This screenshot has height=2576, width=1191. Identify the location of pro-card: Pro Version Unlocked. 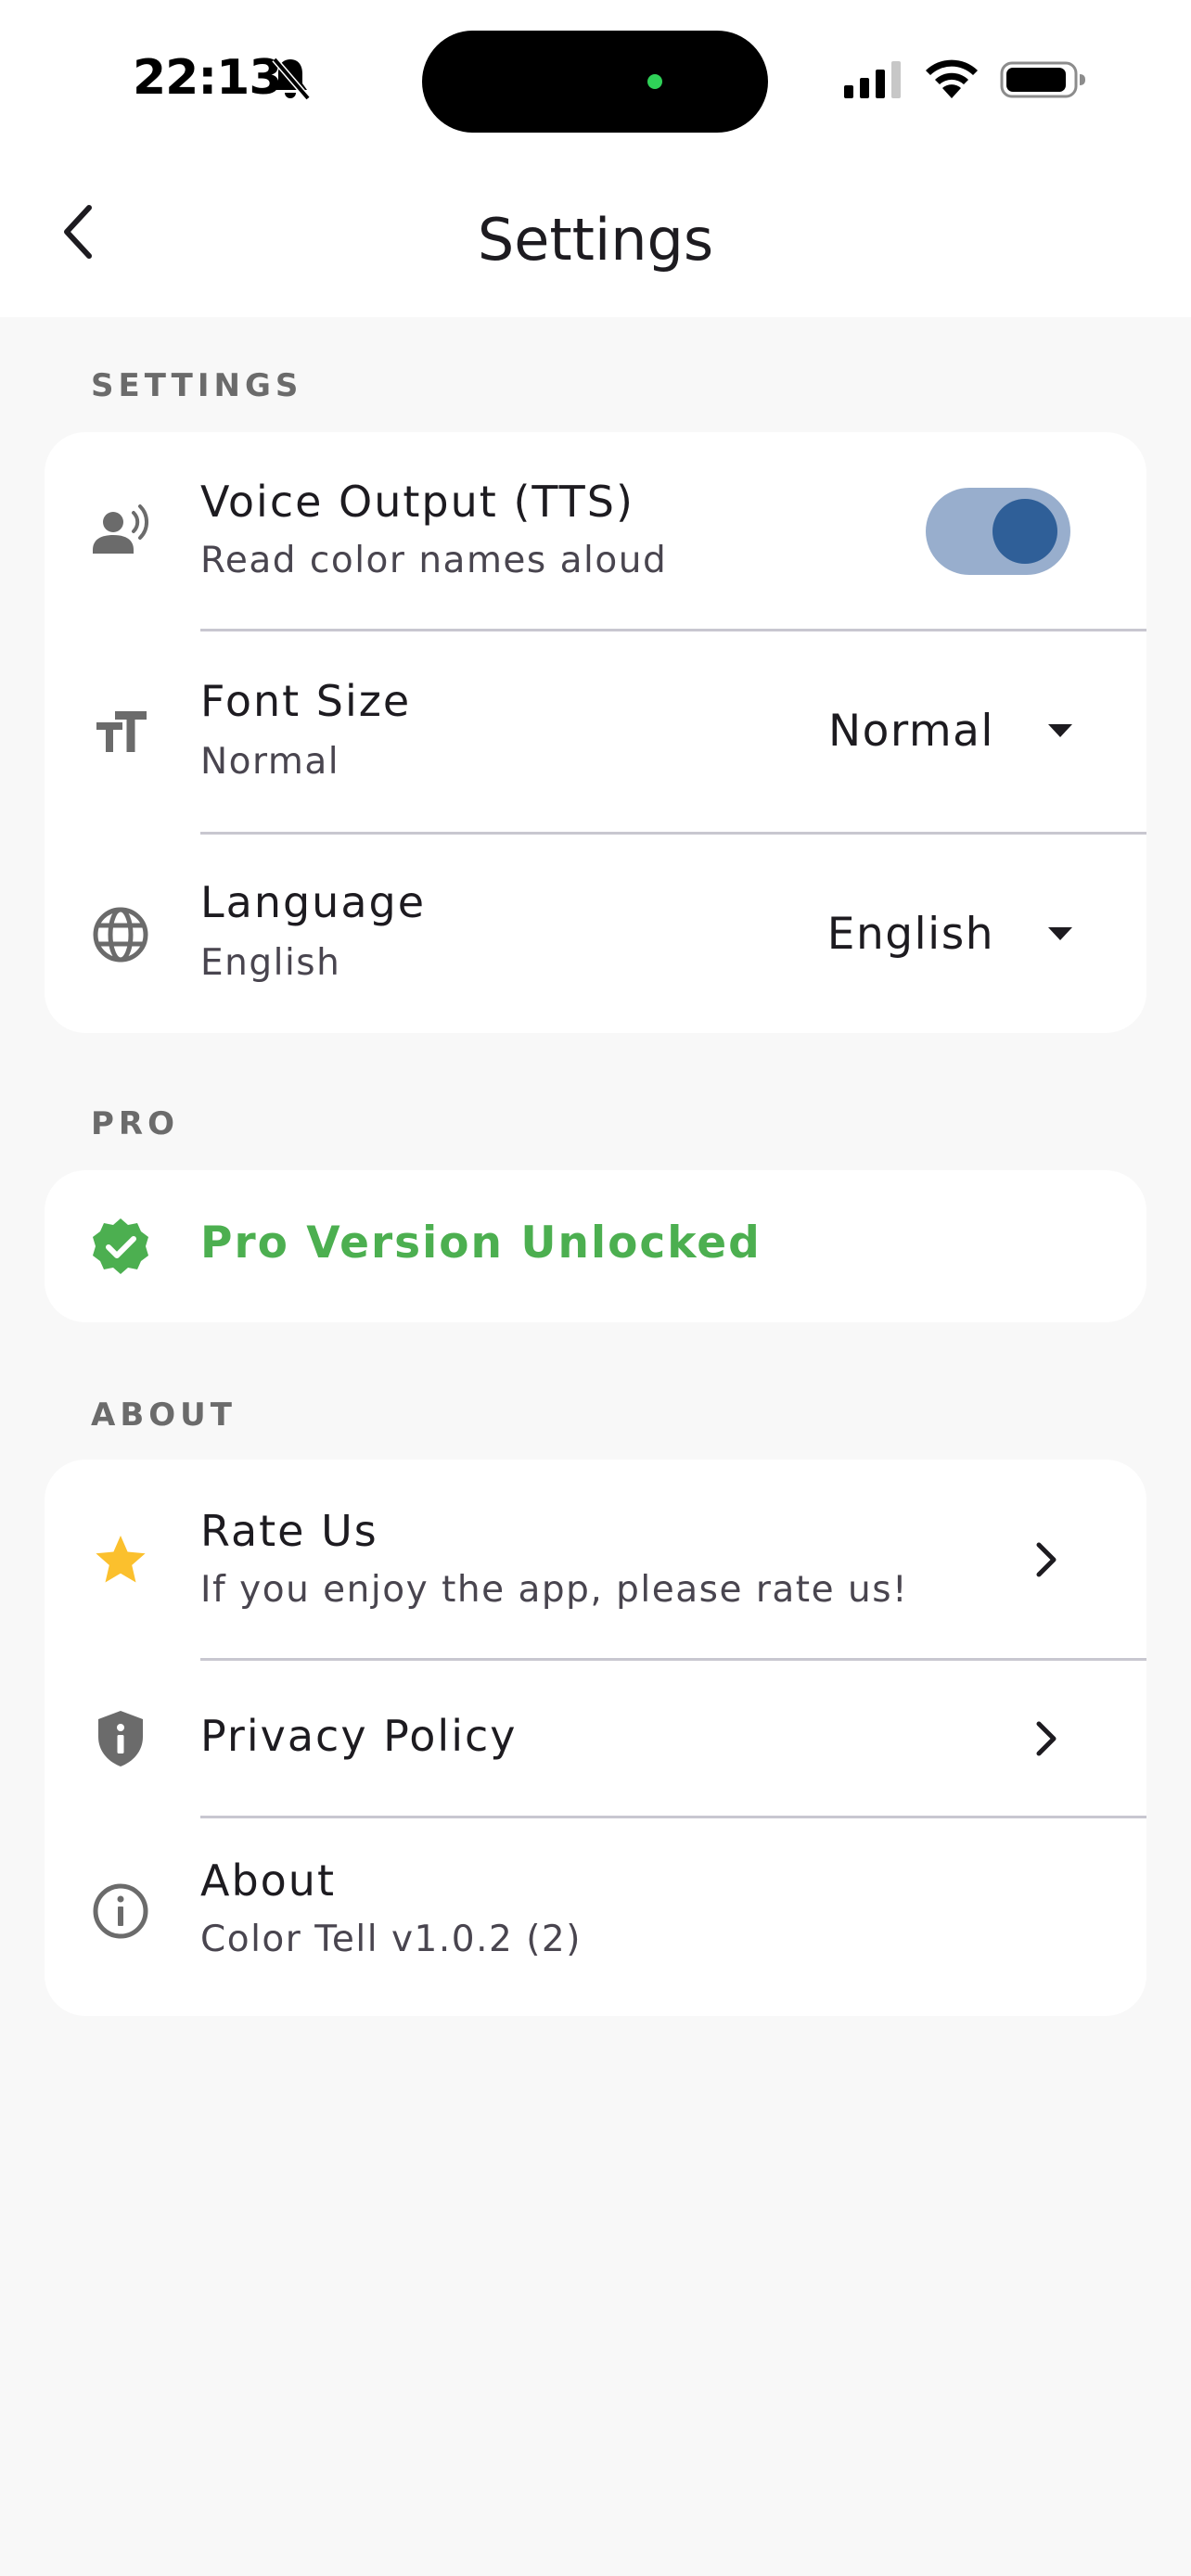
(595, 1246).